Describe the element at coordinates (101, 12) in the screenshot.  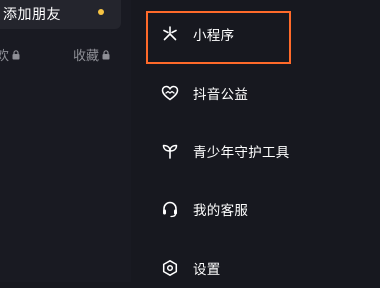
I see `notification-dot` at that location.